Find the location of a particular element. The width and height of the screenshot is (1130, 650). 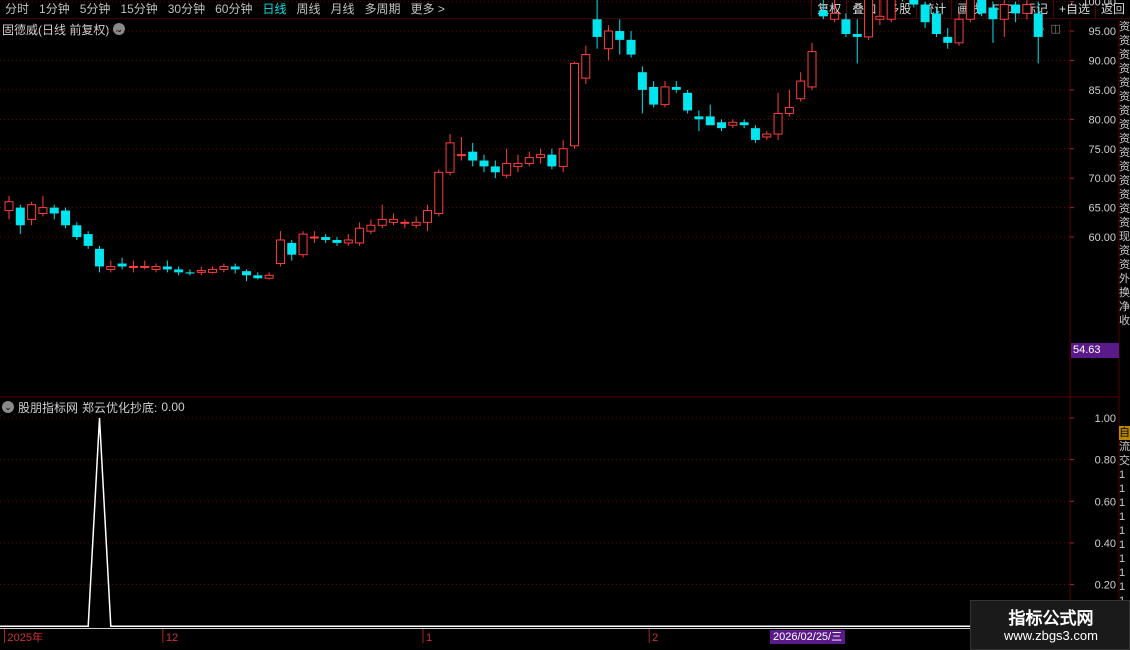

side-panel-truncated: 资资资资资资资资资资资资资资资现资资外换净收 自流交11111111111111 is located at coordinates (1124, 325).